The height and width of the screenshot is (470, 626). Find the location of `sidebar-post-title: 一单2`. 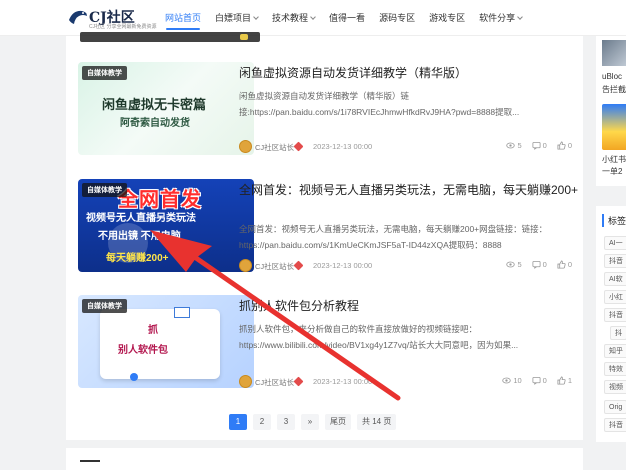

sidebar-post-title: 一单2 is located at coordinates (612, 171).